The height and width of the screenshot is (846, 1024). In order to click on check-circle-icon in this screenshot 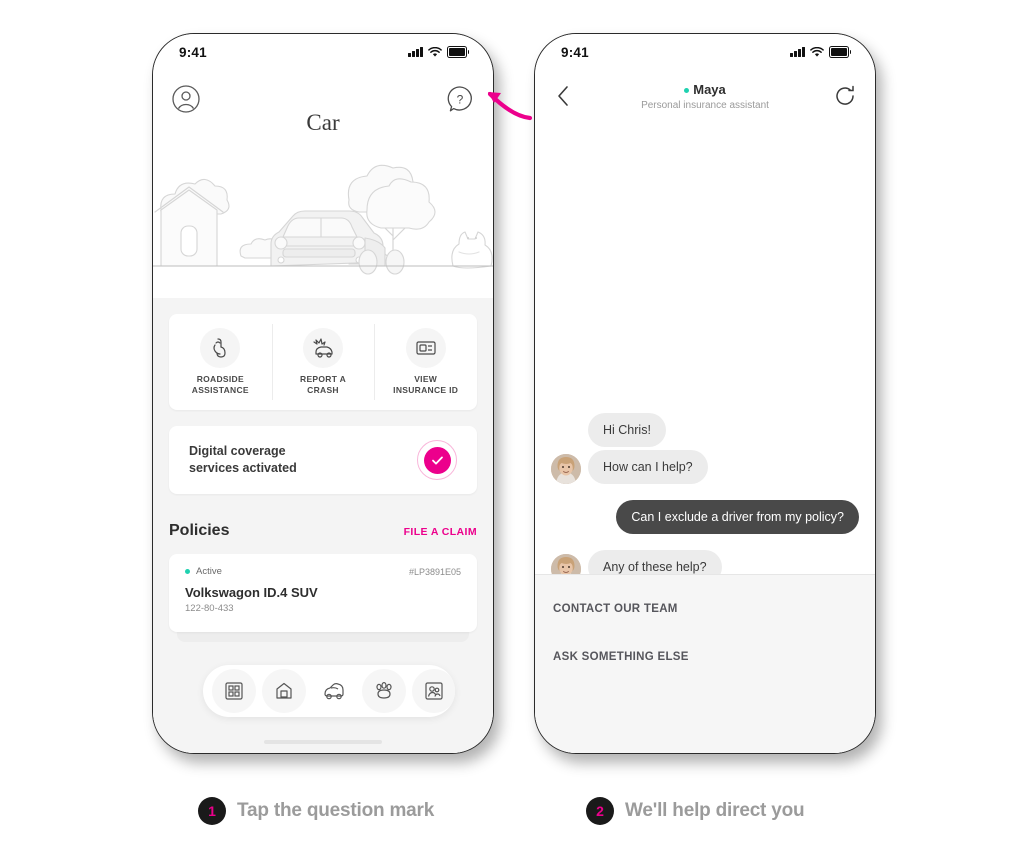, I will do `click(437, 460)`.